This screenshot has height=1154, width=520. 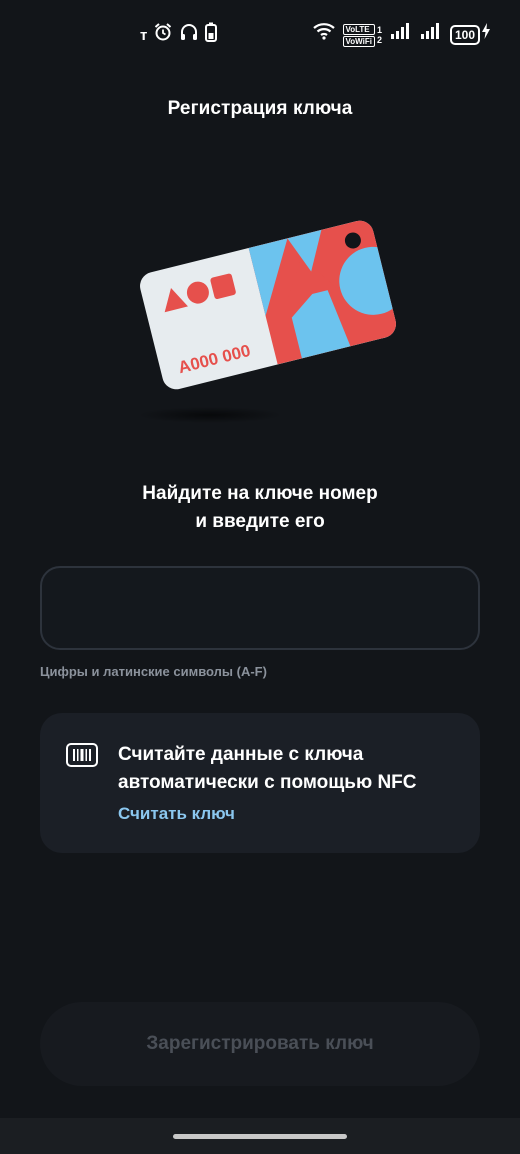 What do you see at coordinates (260, 1044) in the screenshot?
I see `register-key-button: Зарегистрировать ключ` at bounding box center [260, 1044].